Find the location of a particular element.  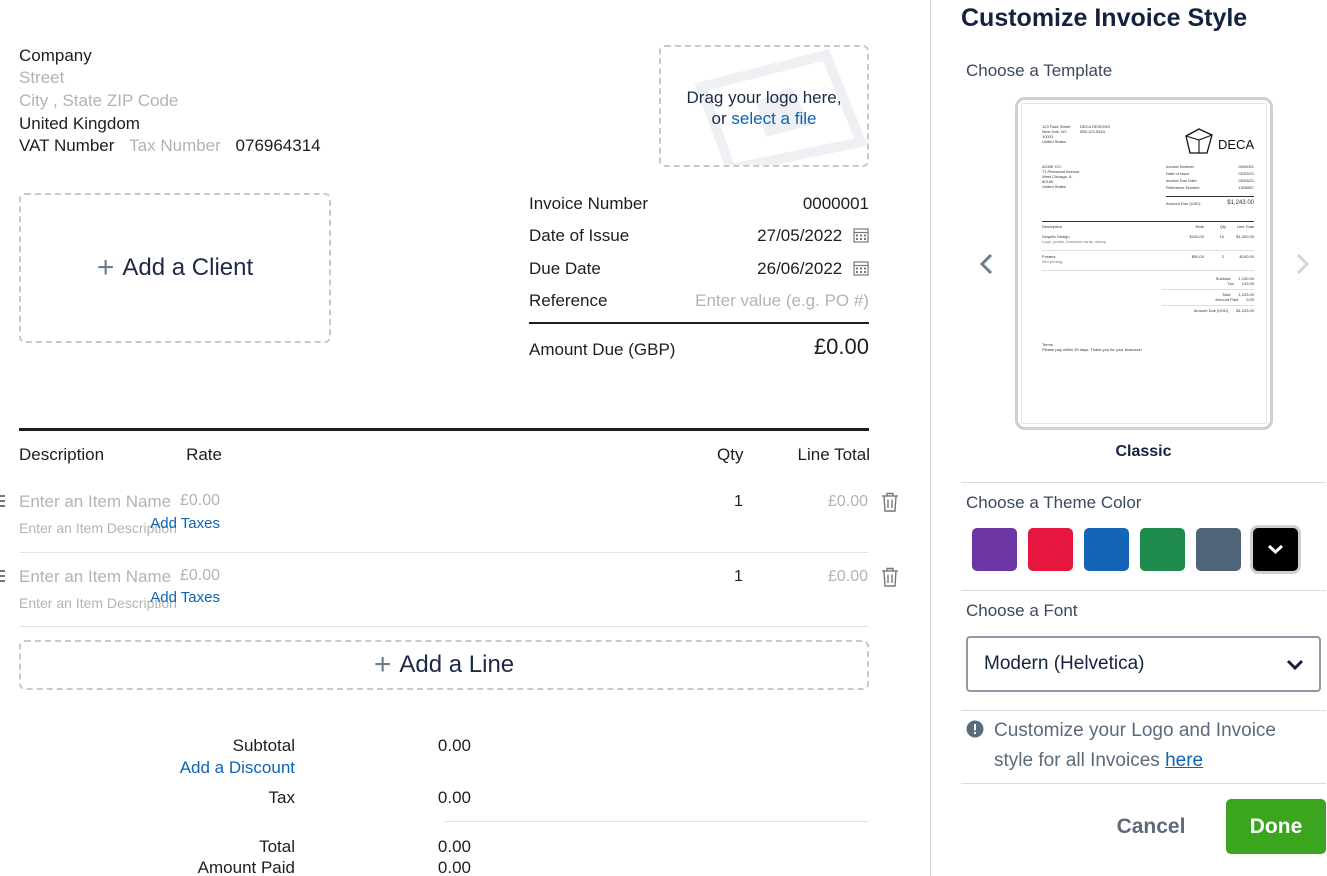

header-line-total: Line Total is located at coordinates (833, 454).